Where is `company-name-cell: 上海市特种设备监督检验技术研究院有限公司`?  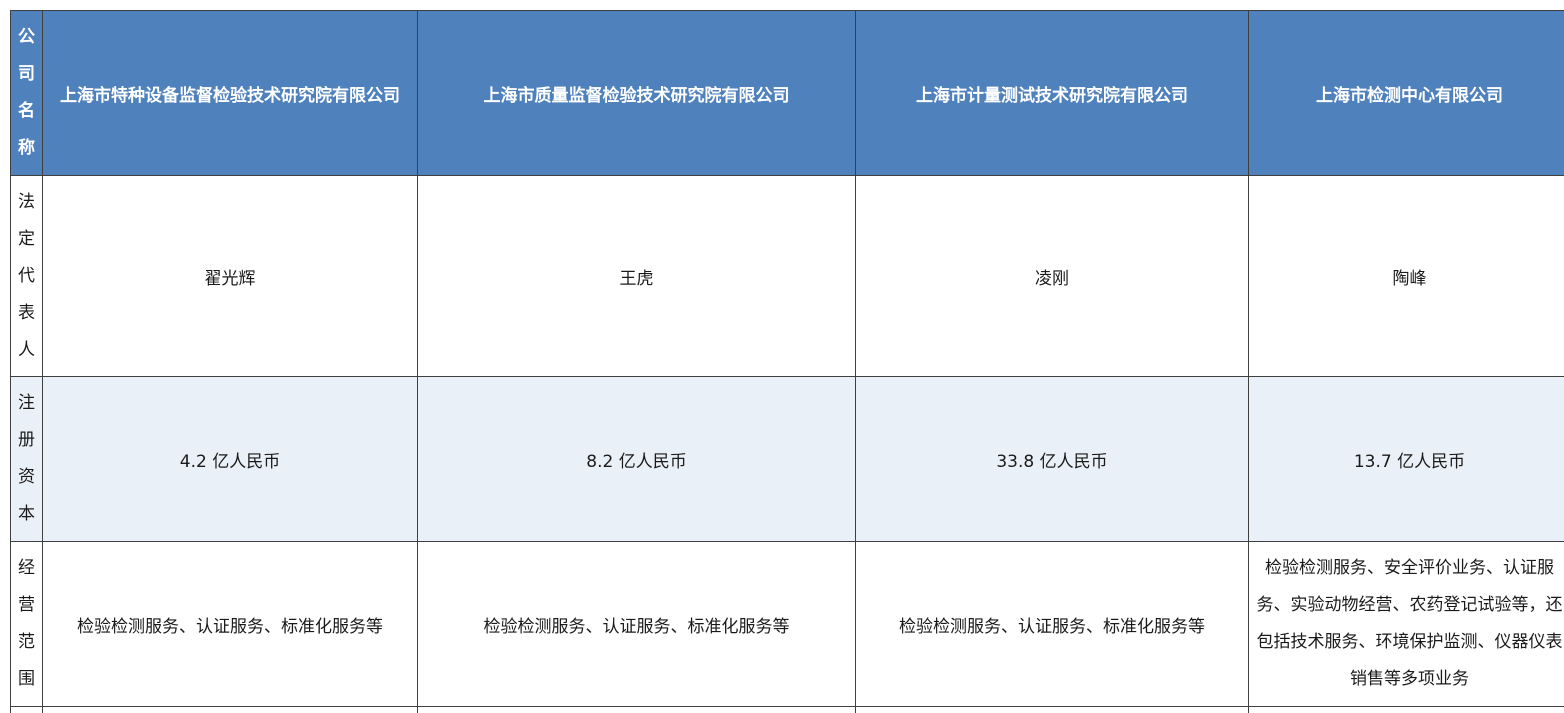 company-name-cell: 上海市特种设备监督检验技术研究院有限公司 is located at coordinates (230, 93).